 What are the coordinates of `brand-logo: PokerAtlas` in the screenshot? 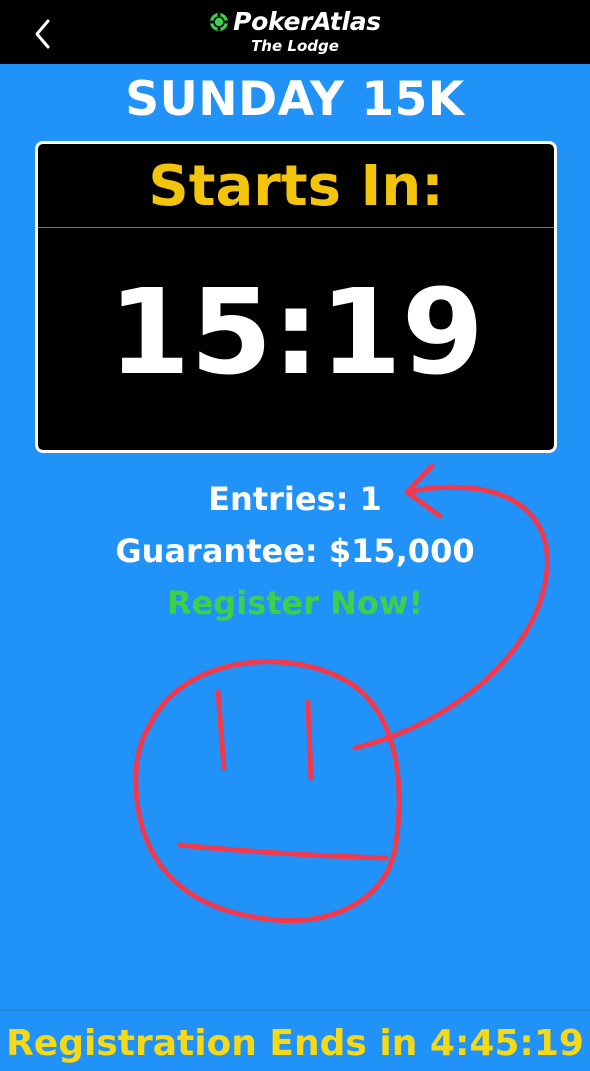 It's located at (295, 22).